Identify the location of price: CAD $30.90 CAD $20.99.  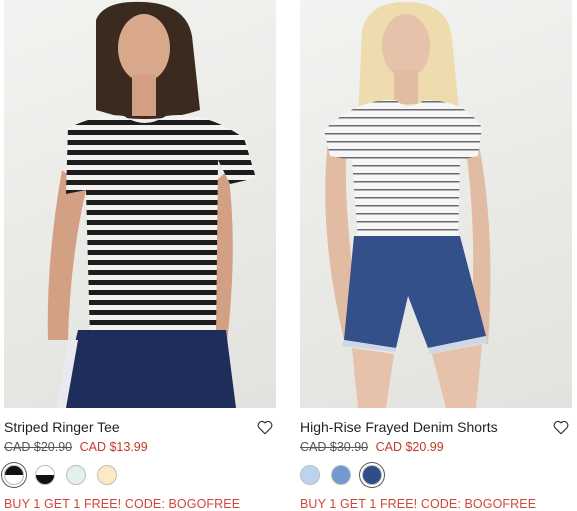
(436, 449).